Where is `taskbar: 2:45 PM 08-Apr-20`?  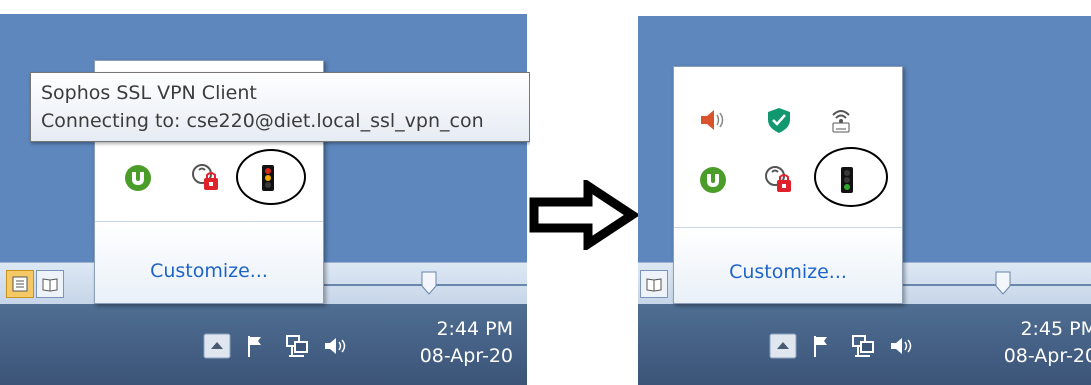
taskbar: 2:45 PM 08-Apr-20 is located at coordinates (864, 344).